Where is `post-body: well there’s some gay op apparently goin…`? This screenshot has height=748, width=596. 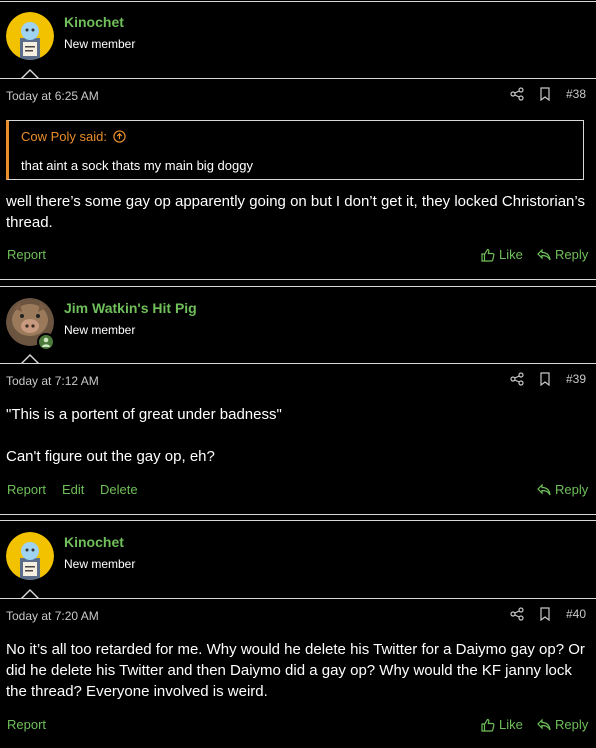 post-body: well there’s some gay op apparently goin… is located at coordinates (295, 212).